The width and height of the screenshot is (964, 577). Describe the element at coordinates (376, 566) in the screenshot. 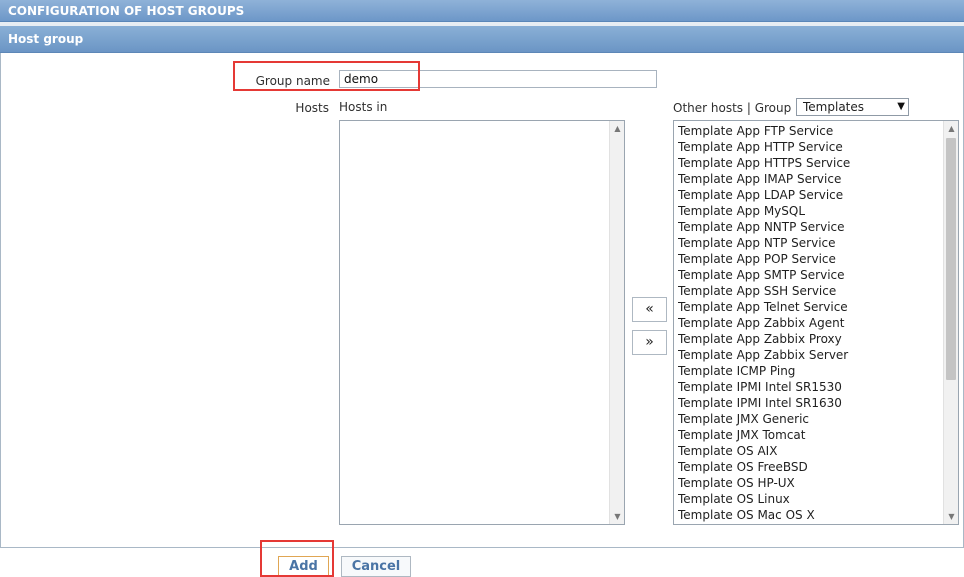

I see `cancel-button: Cancel` at that location.